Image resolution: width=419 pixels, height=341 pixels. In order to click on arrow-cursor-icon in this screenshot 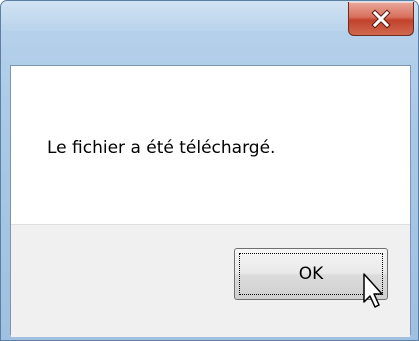, I will do `click(373, 290)`.